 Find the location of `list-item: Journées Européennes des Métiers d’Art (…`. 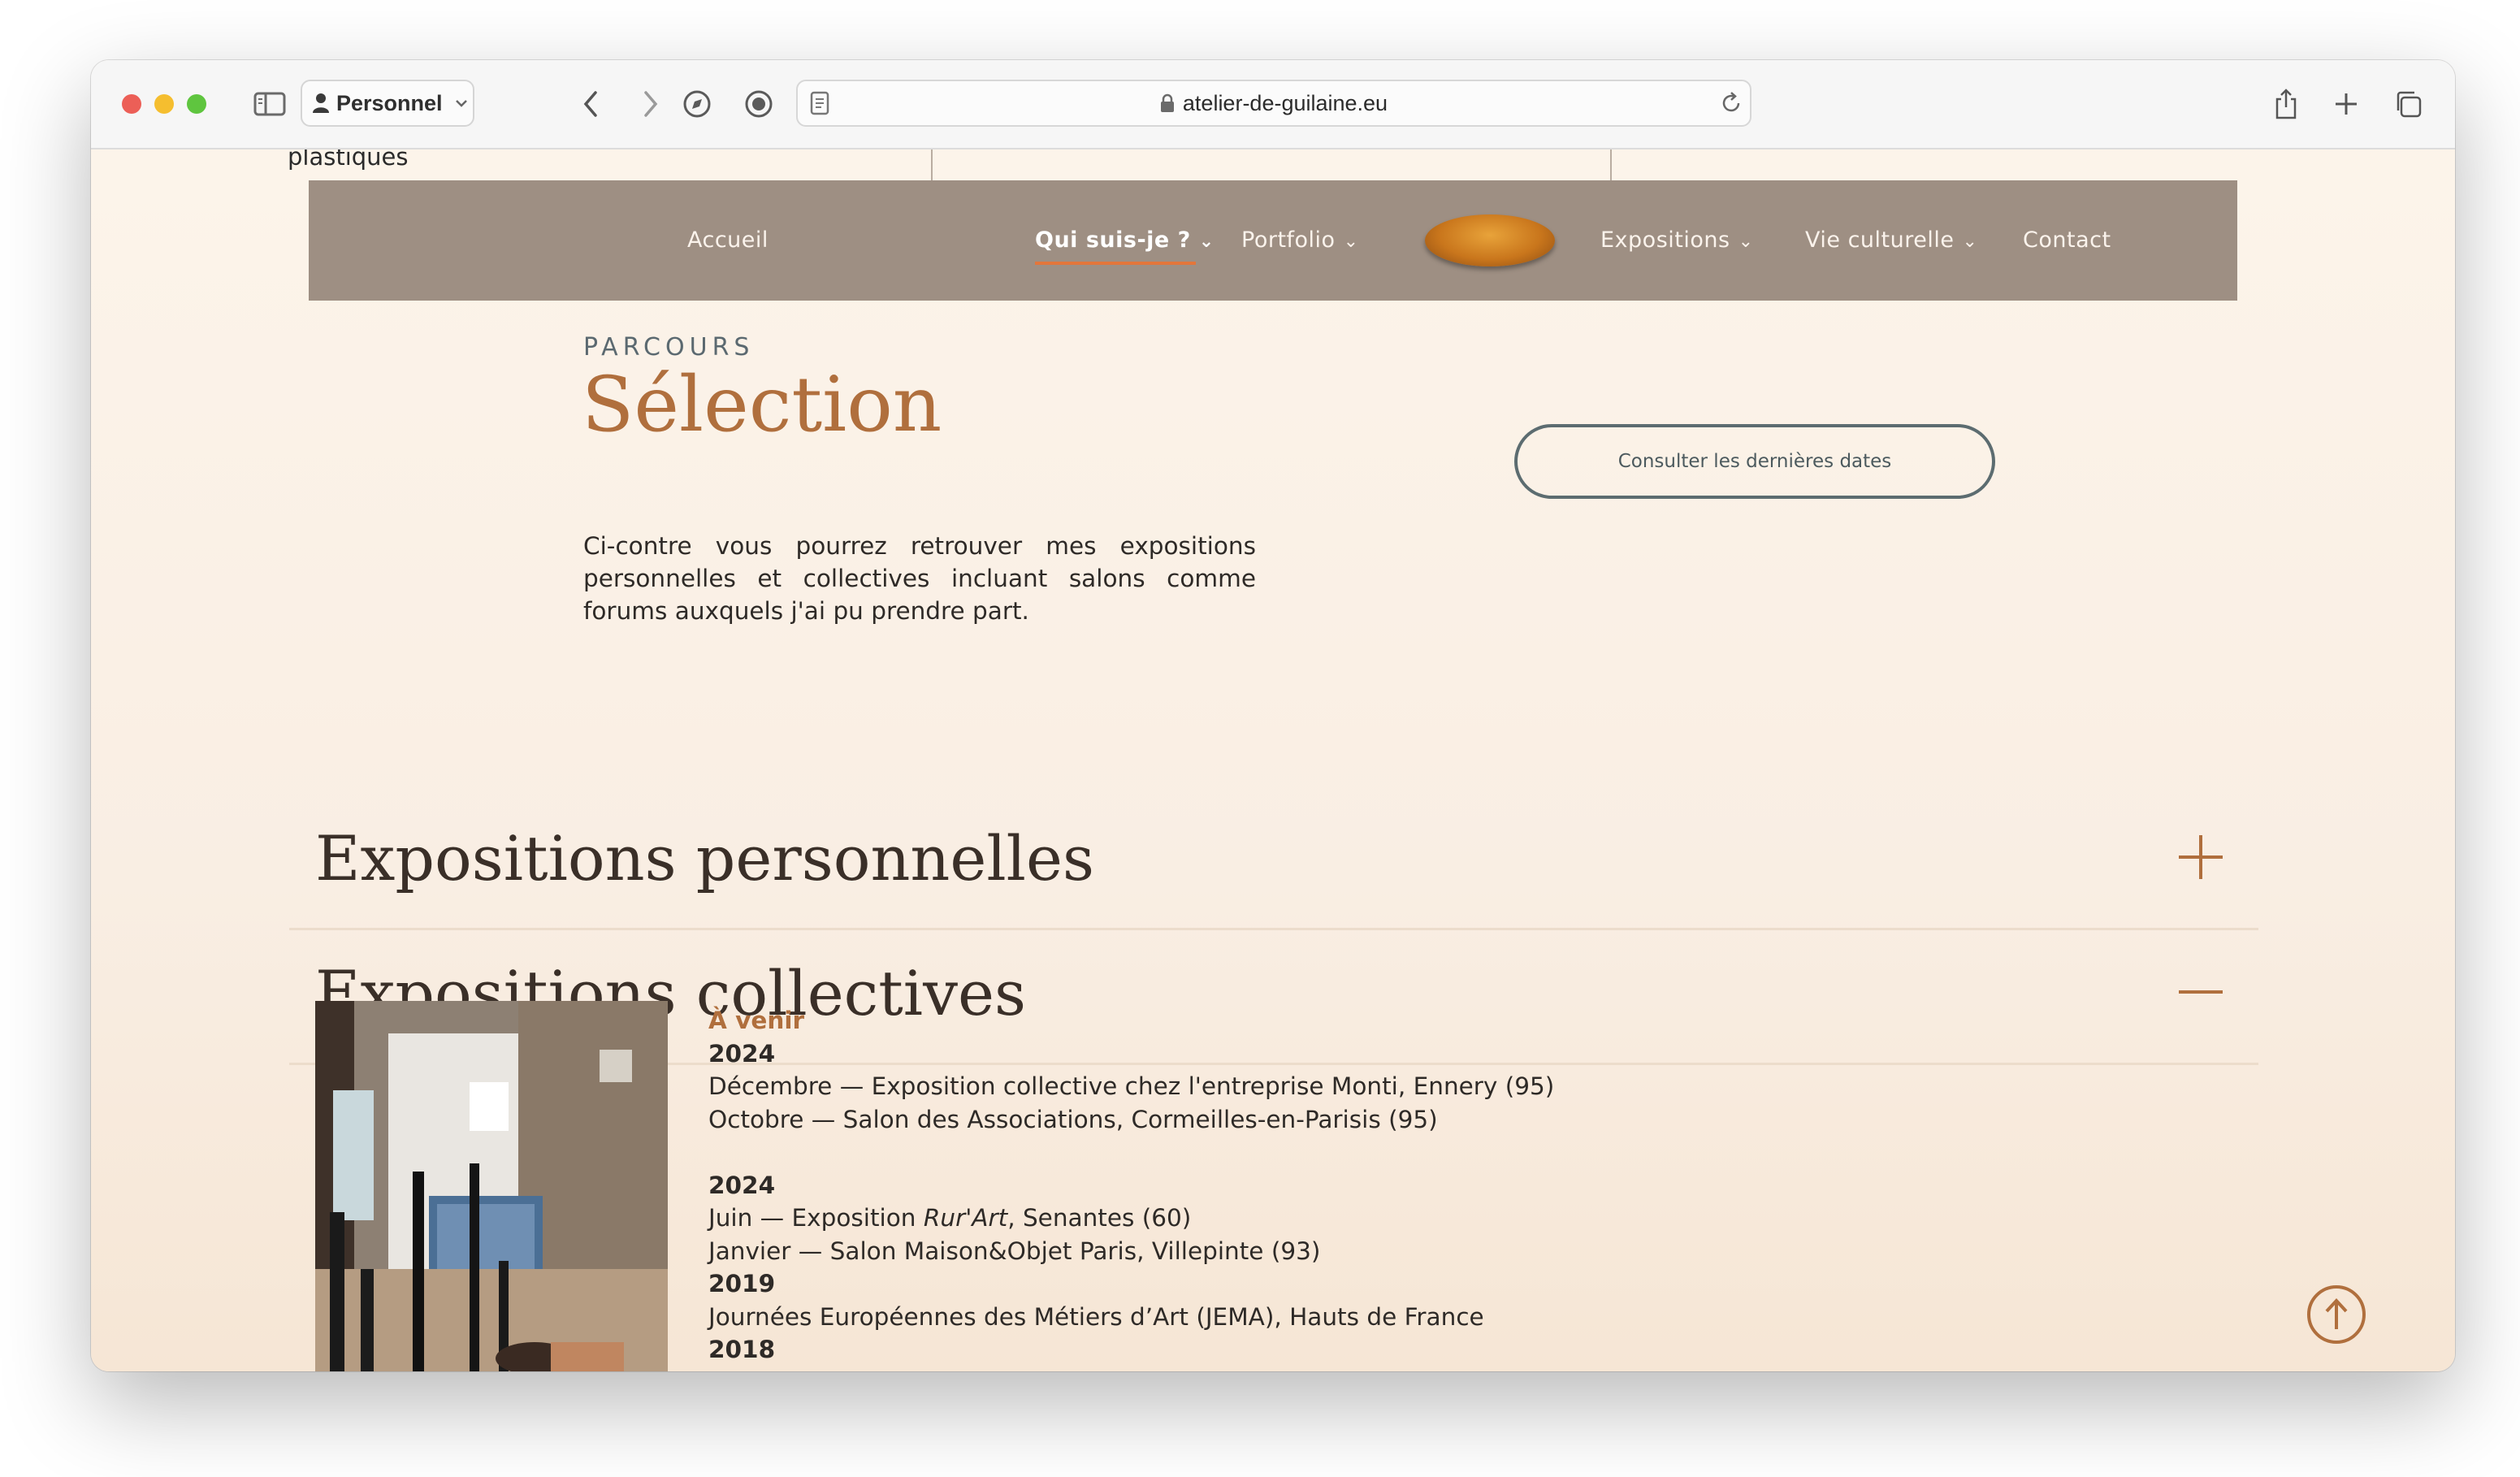

list-item: Journées Européennes des Métiers d’Art (… is located at coordinates (1096, 1317).